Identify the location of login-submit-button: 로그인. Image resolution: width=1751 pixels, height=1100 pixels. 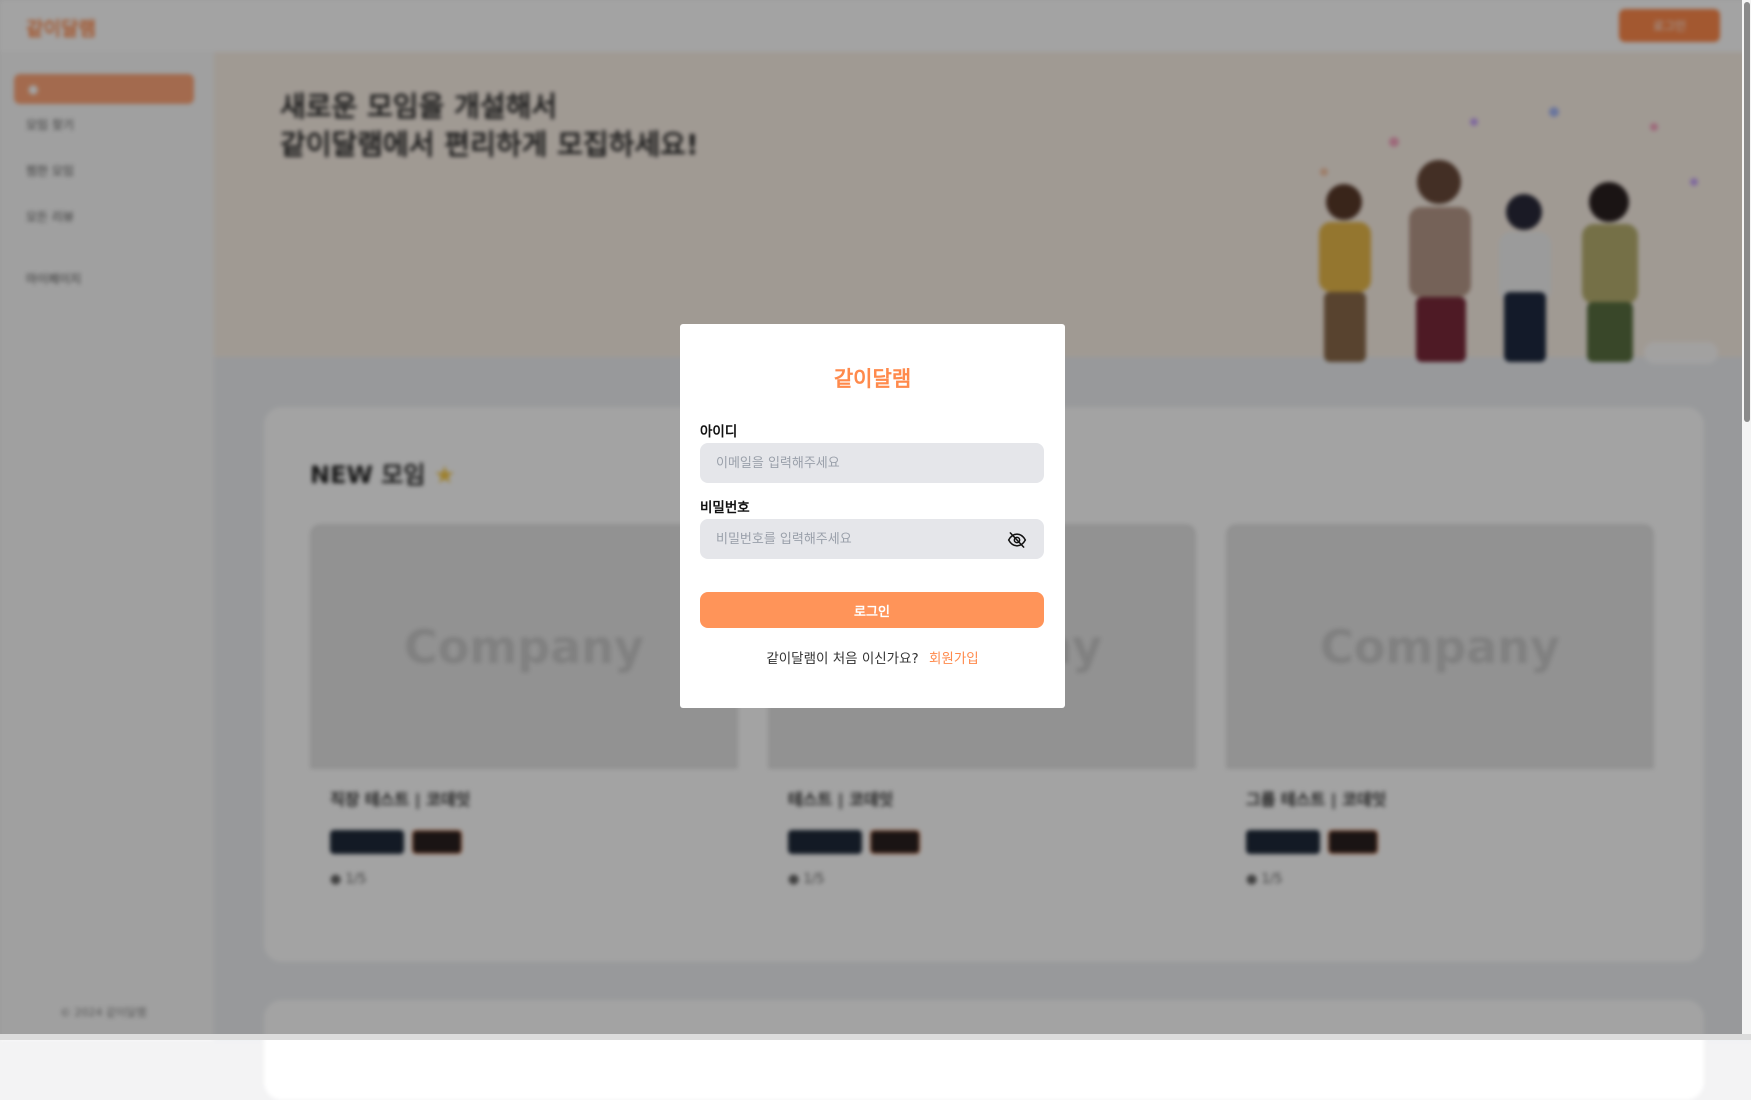
(872, 610).